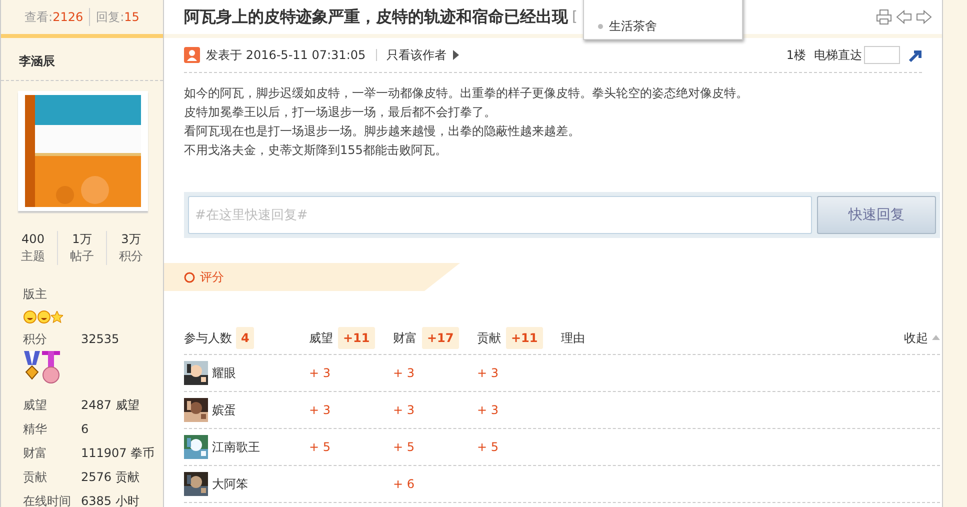  I want to click on post-text-line: 不用戈洛夫金，史蒂文斯降到155都能击败阿瓦。, so click(316, 150).